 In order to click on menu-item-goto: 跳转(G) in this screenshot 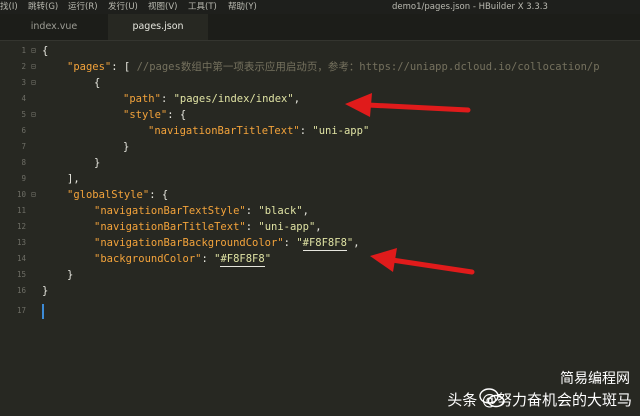, I will do `click(43, 7)`.